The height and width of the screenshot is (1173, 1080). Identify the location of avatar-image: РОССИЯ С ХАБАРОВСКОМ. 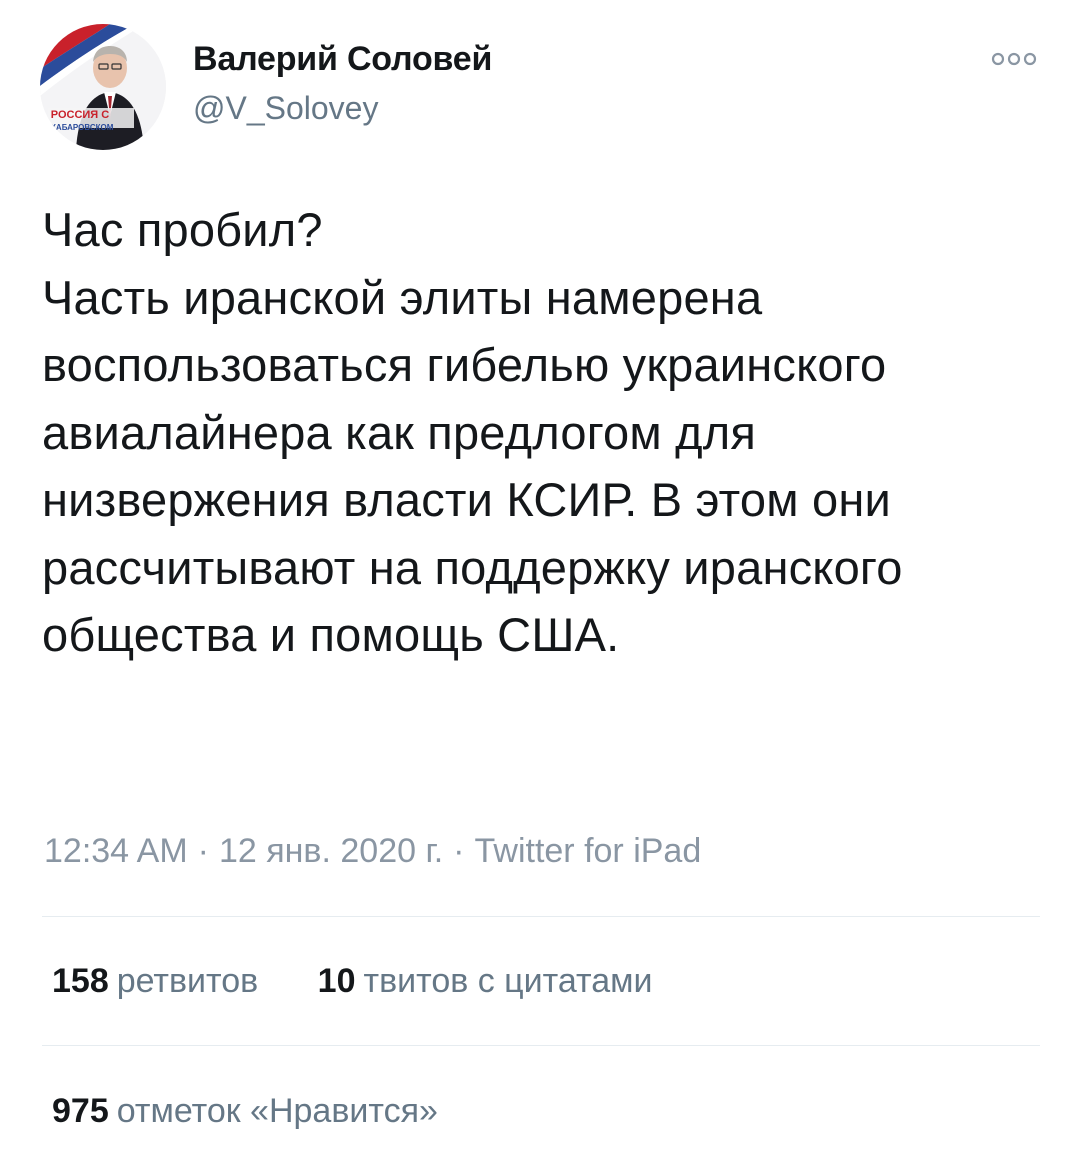
(103, 87).